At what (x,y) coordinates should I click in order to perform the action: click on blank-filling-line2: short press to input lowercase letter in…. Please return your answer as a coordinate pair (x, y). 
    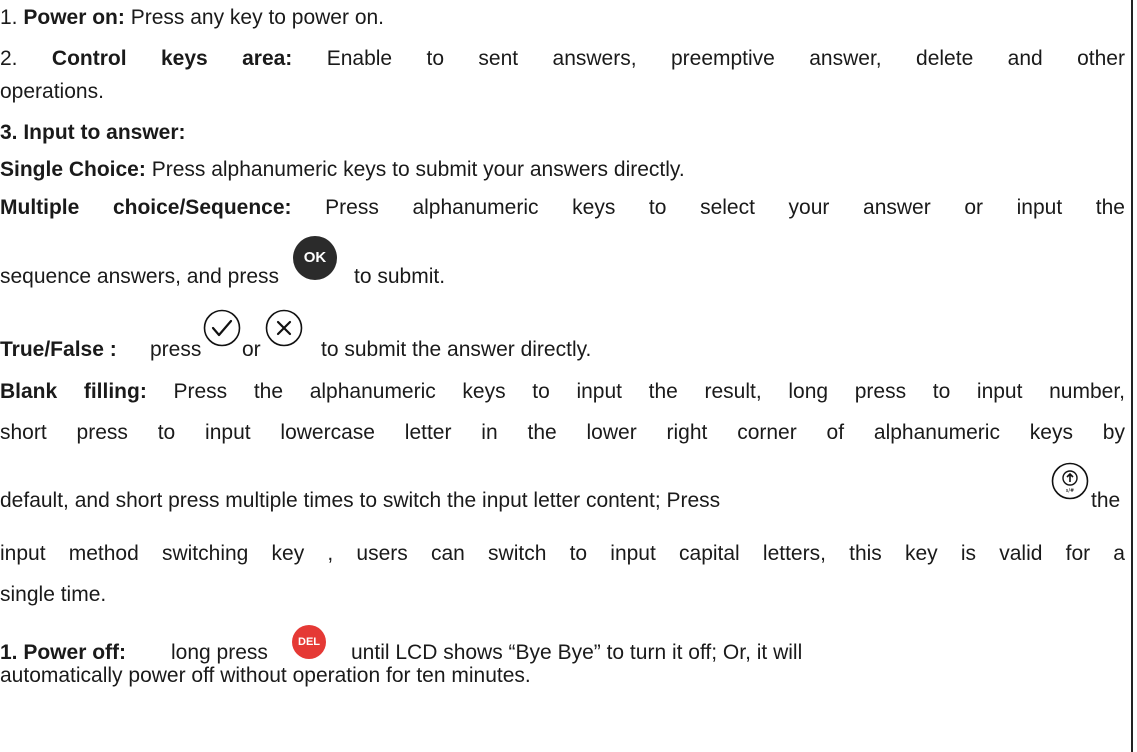
    Looking at the image, I should click on (562, 433).